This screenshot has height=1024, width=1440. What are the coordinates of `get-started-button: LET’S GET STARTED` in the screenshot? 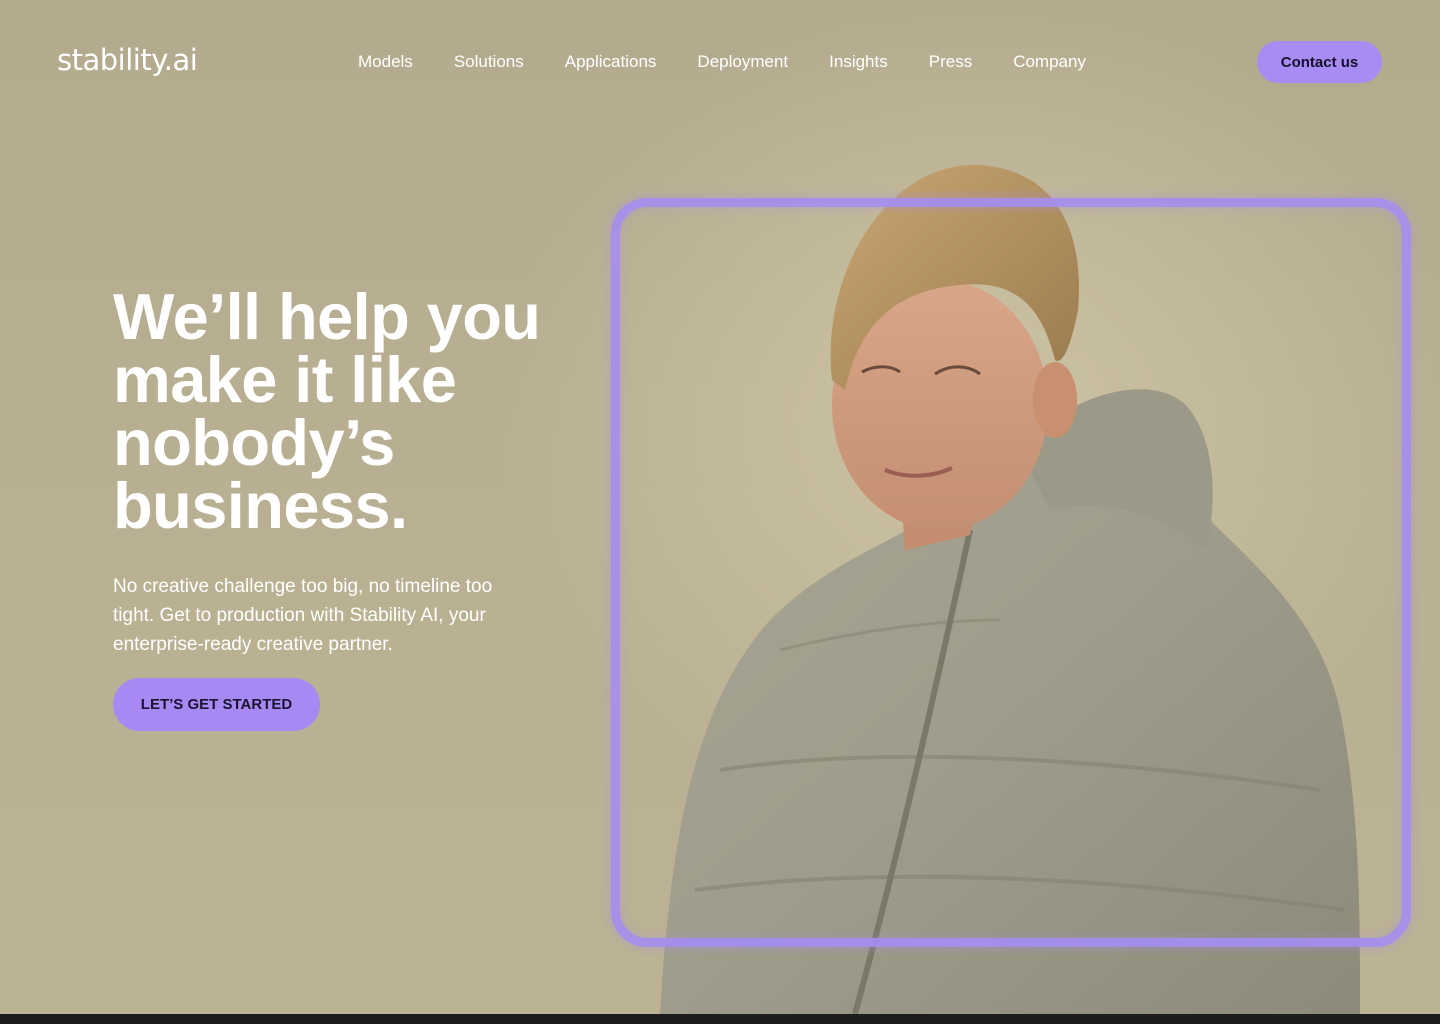 It's located at (216, 704).